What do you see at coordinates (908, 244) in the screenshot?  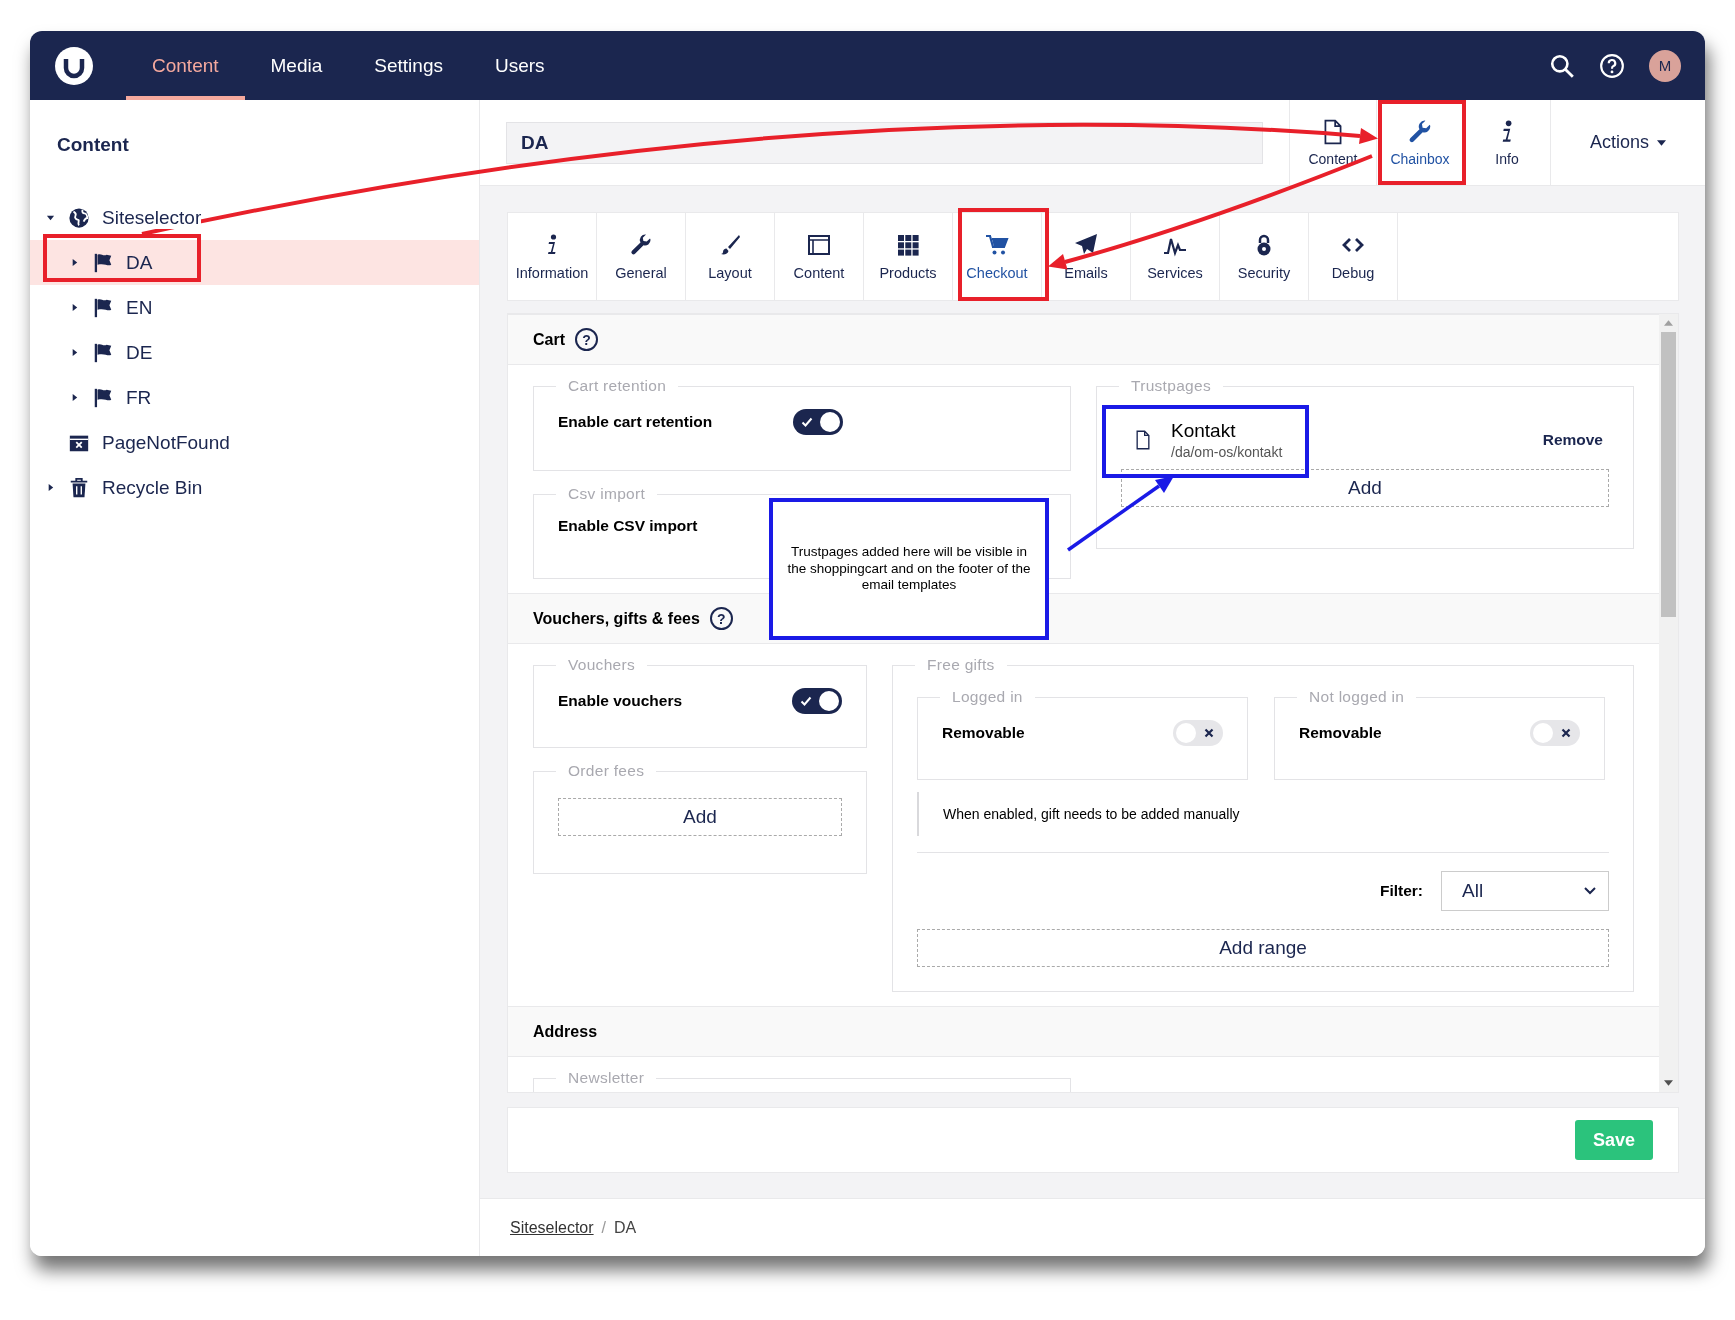 I see `grid-icon` at bounding box center [908, 244].